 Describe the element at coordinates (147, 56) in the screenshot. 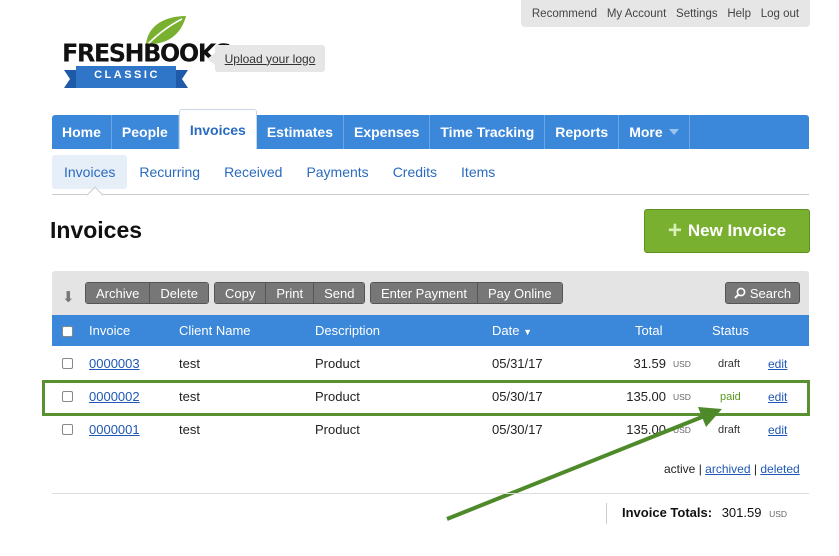

I see `freshbooks-logo: FRESHBOOKS CLASSIC` at that location.